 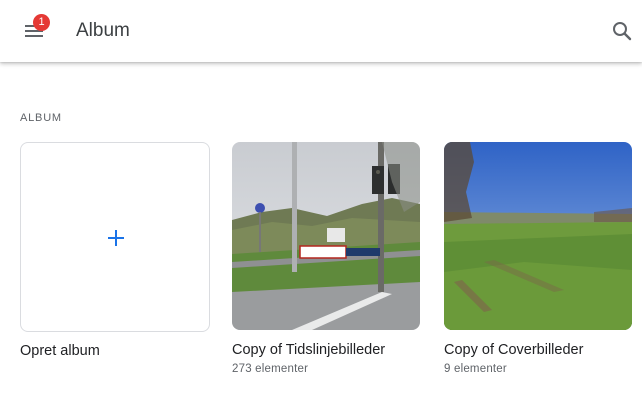 I want to click on album-title: Copy of Coverbilleder, so click(x=514, y=350).